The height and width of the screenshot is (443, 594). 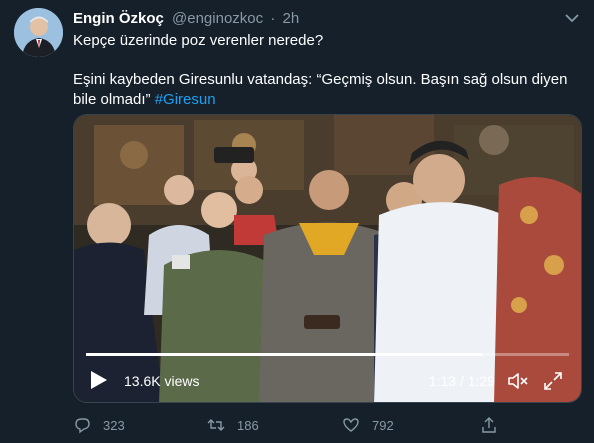 I want to click on like-icon, so click(x=351, y=425).